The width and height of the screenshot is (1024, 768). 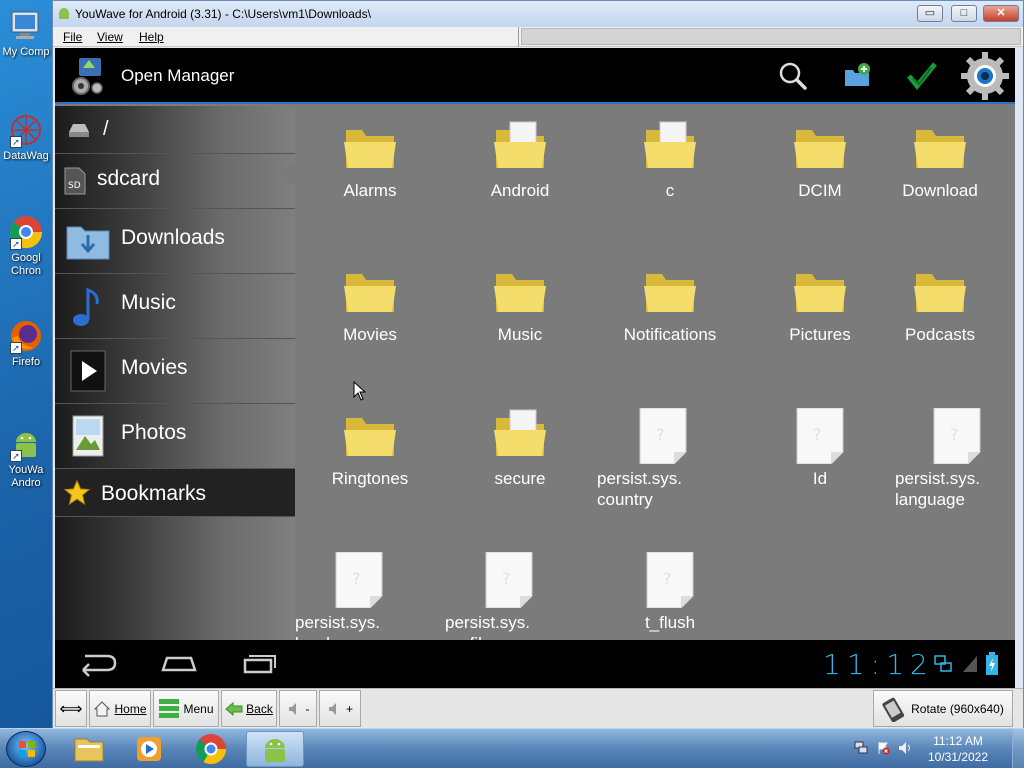 What do you see at coordinates (259, 664) in the screenshot?
I see `nav-recent-button` at bounding box center [259, 664].